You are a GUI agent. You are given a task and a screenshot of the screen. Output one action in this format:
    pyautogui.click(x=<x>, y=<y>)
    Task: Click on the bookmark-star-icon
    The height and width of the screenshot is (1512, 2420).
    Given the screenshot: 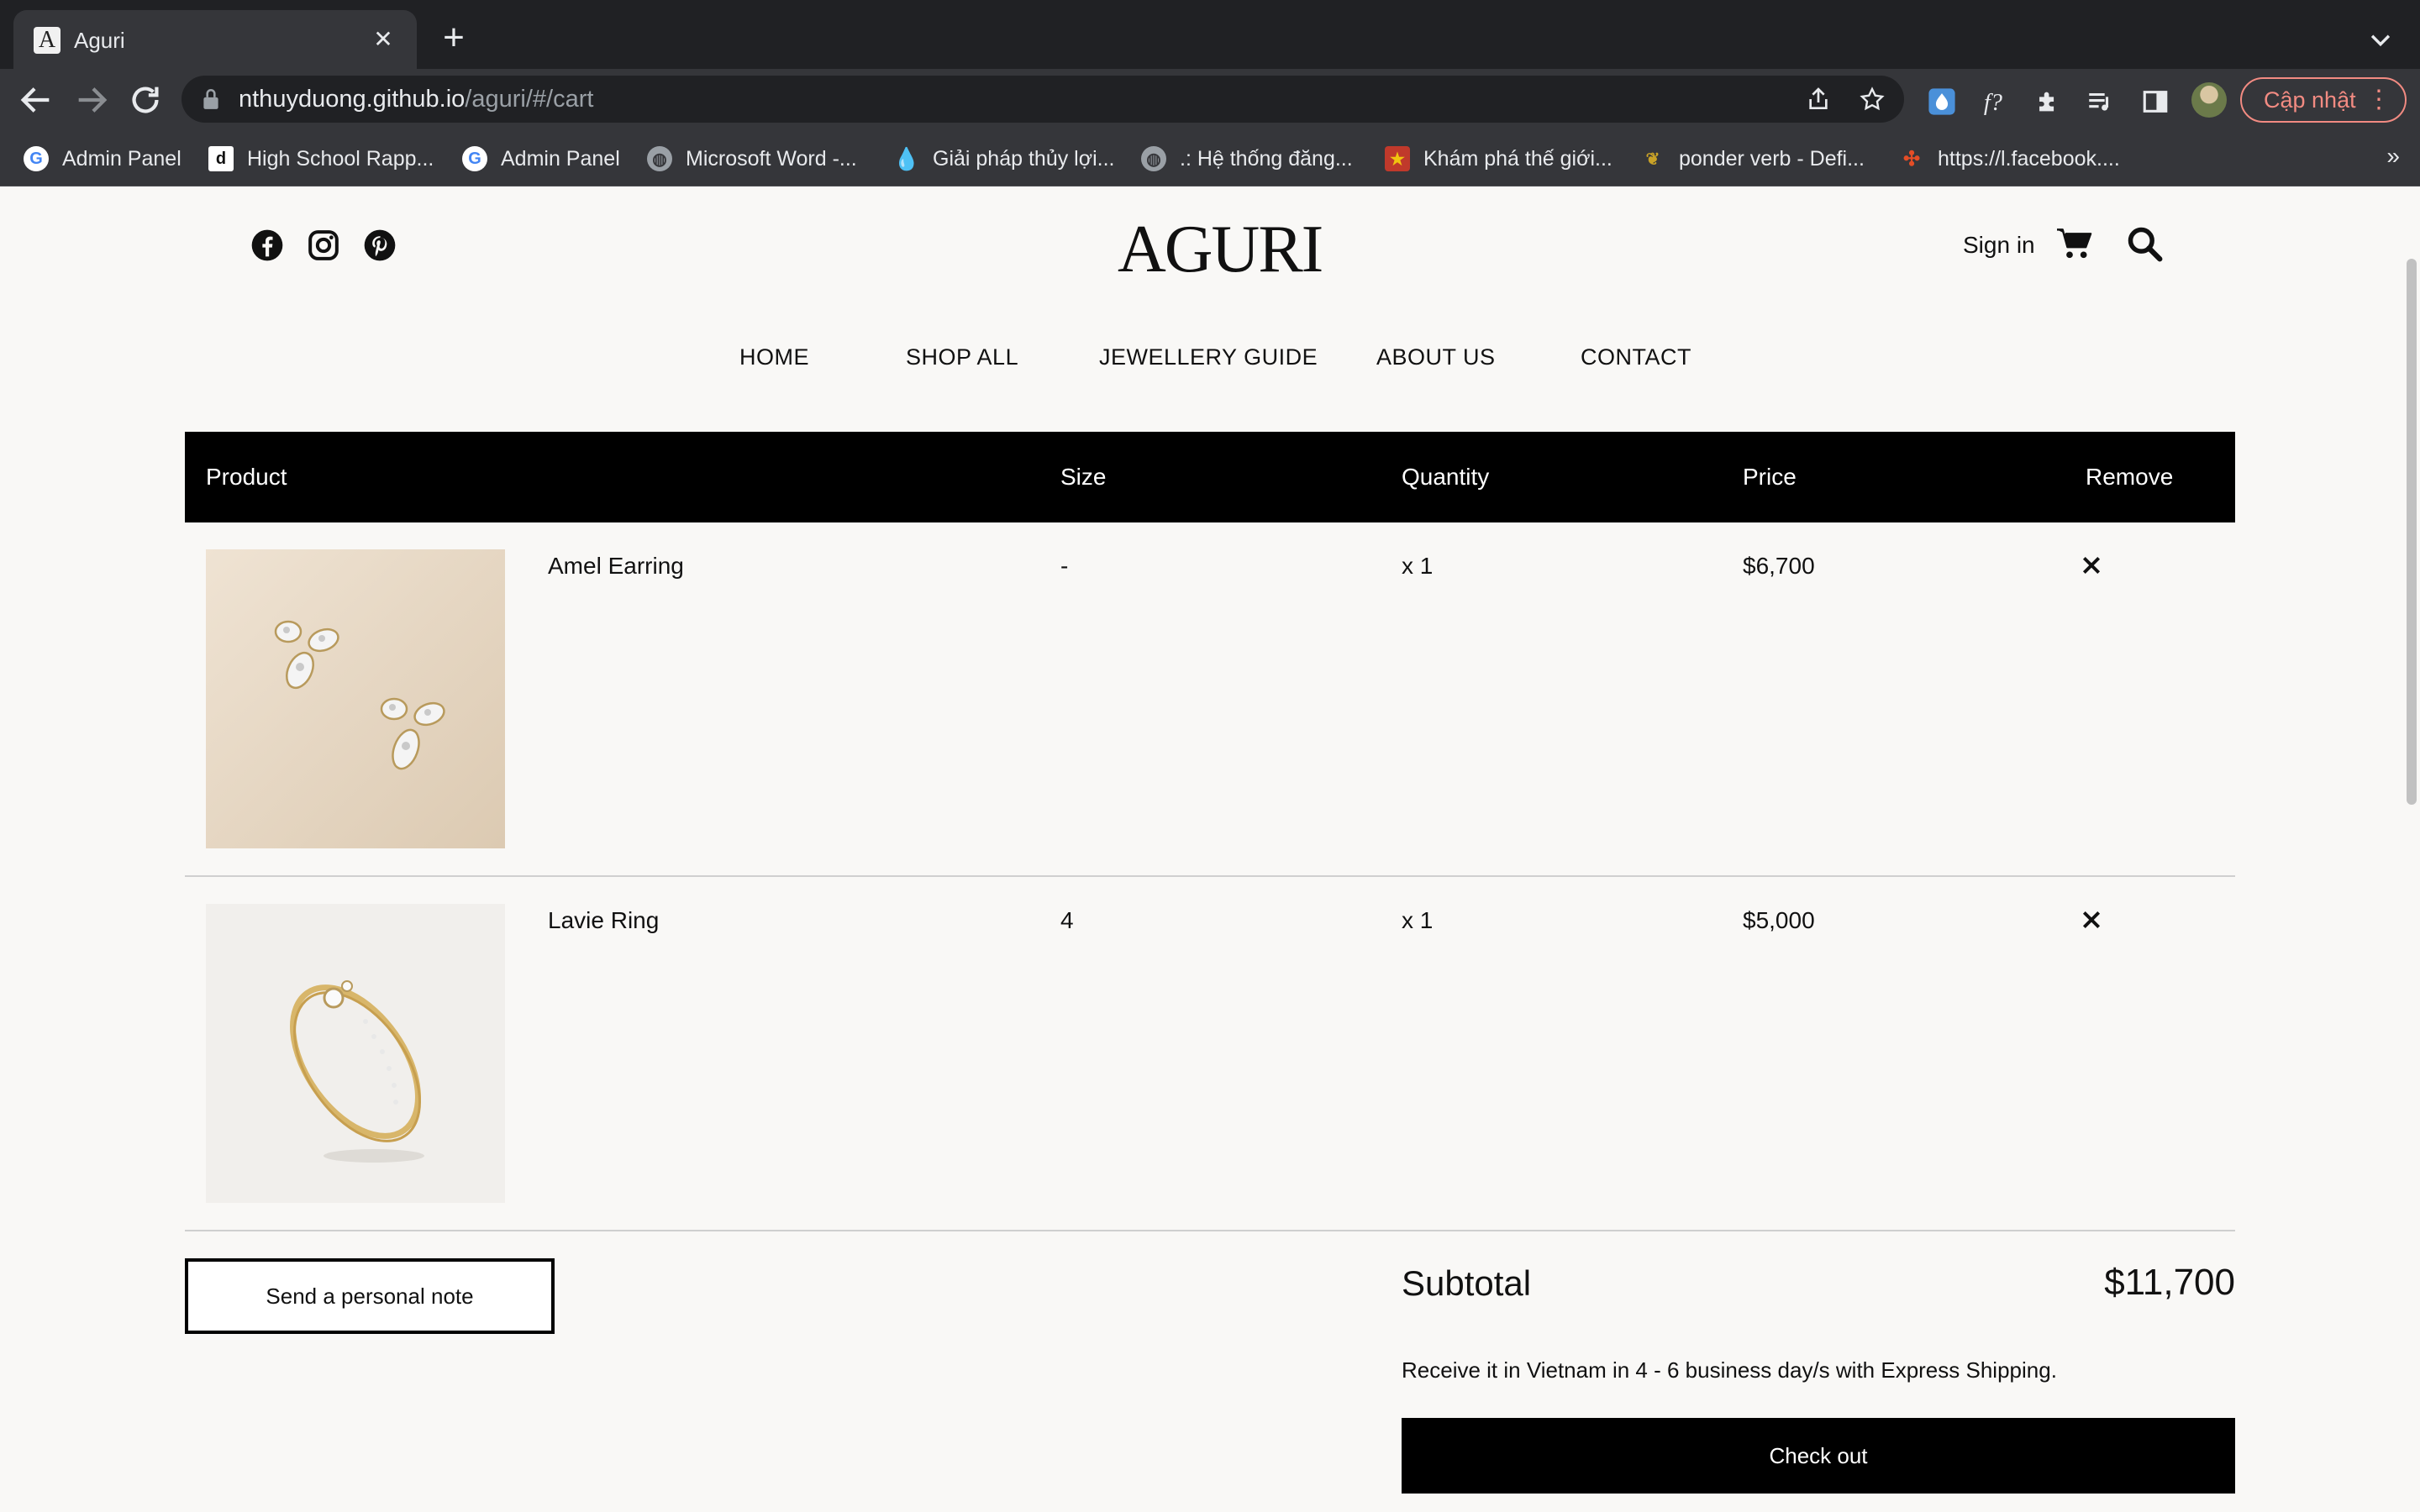 What is the action you would take?
    pyautogui.click(x=1872, y=99)
    